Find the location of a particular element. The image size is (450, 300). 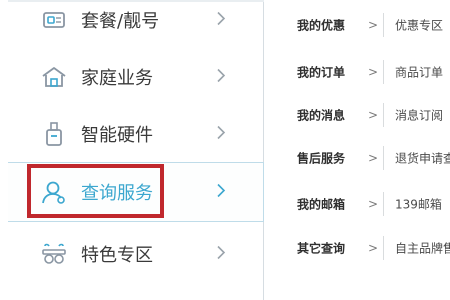

submenu-heading: 售后服务 is located at coordinates (321, 158).